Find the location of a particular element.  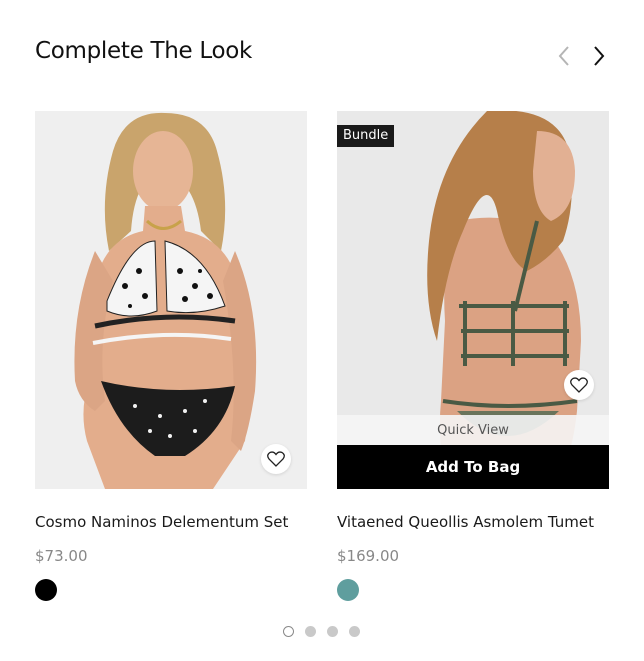

section-title: Complete The Look is located at coordinates (144, 51).